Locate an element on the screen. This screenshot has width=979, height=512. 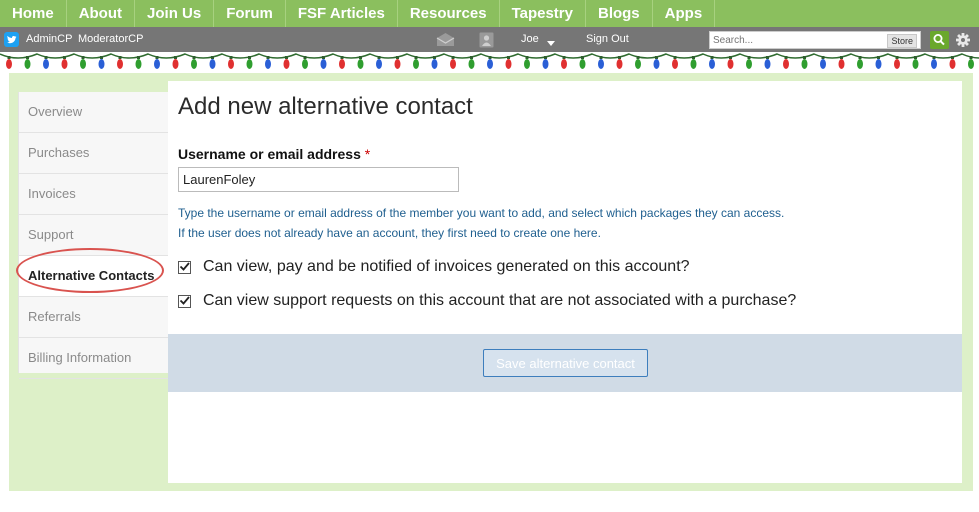
username-email-input is located at coordinates (318, 179).